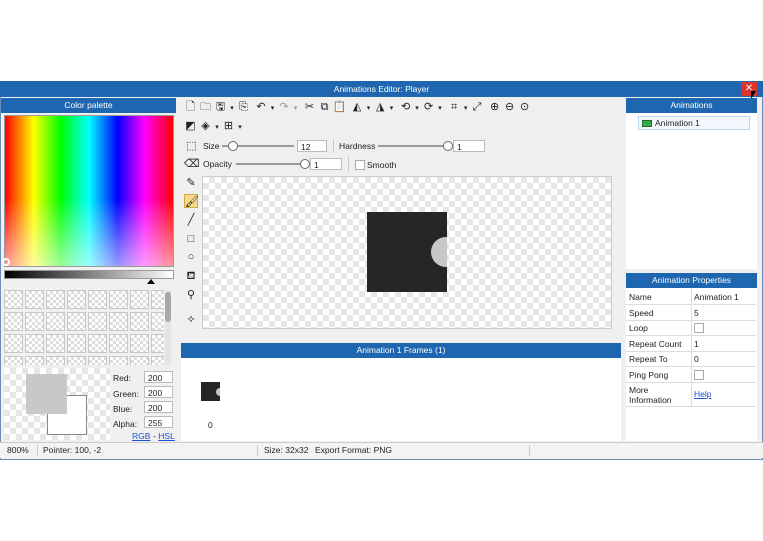 This screenshot has height=541, width=763. I want to click on rectangle-tool-icon: □, so click(191, 239).